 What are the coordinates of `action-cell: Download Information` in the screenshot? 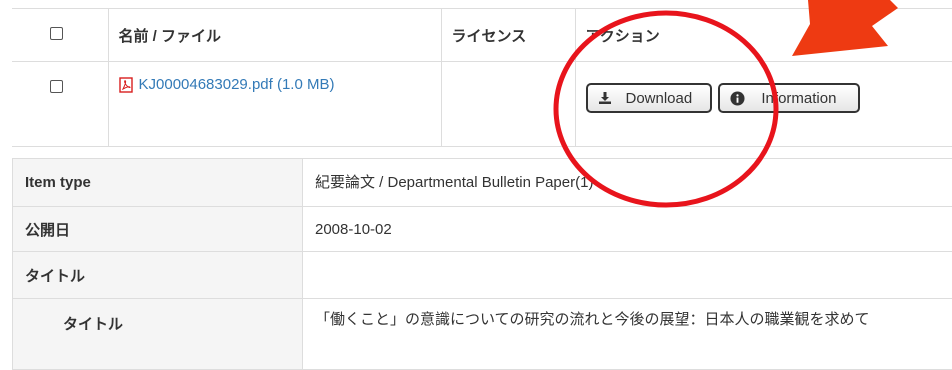 It's located at (763, 104).